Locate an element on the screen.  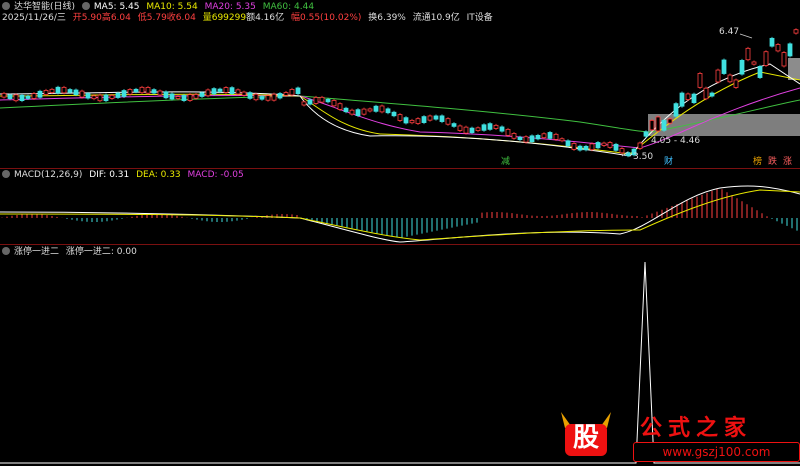
high-price-label: 6.47 is located at coordinates (729, 32).